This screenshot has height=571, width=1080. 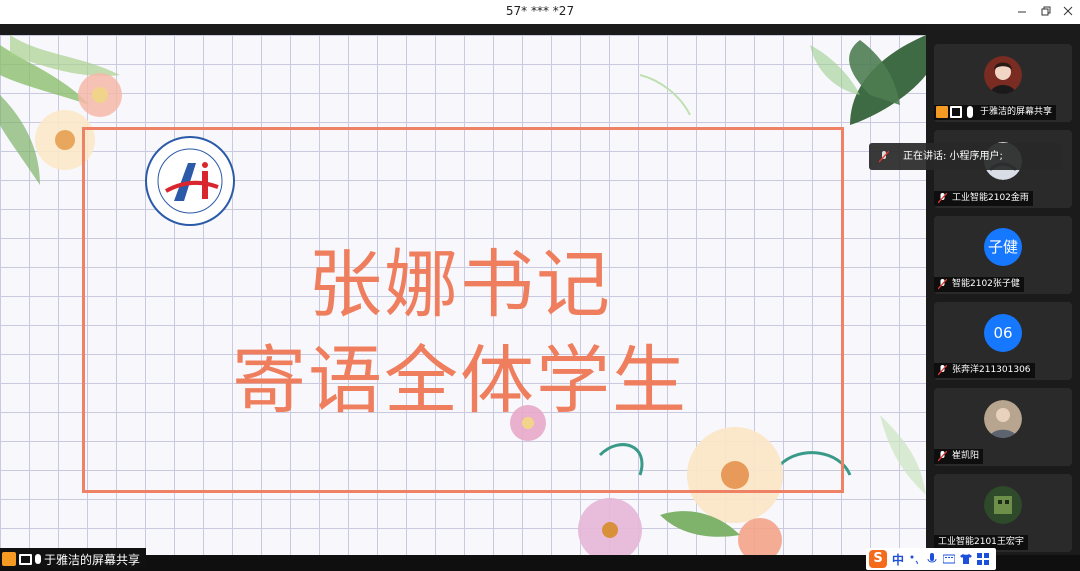 I want to click on participant-name: 智能2102张子健, so click(x=986, y=284).